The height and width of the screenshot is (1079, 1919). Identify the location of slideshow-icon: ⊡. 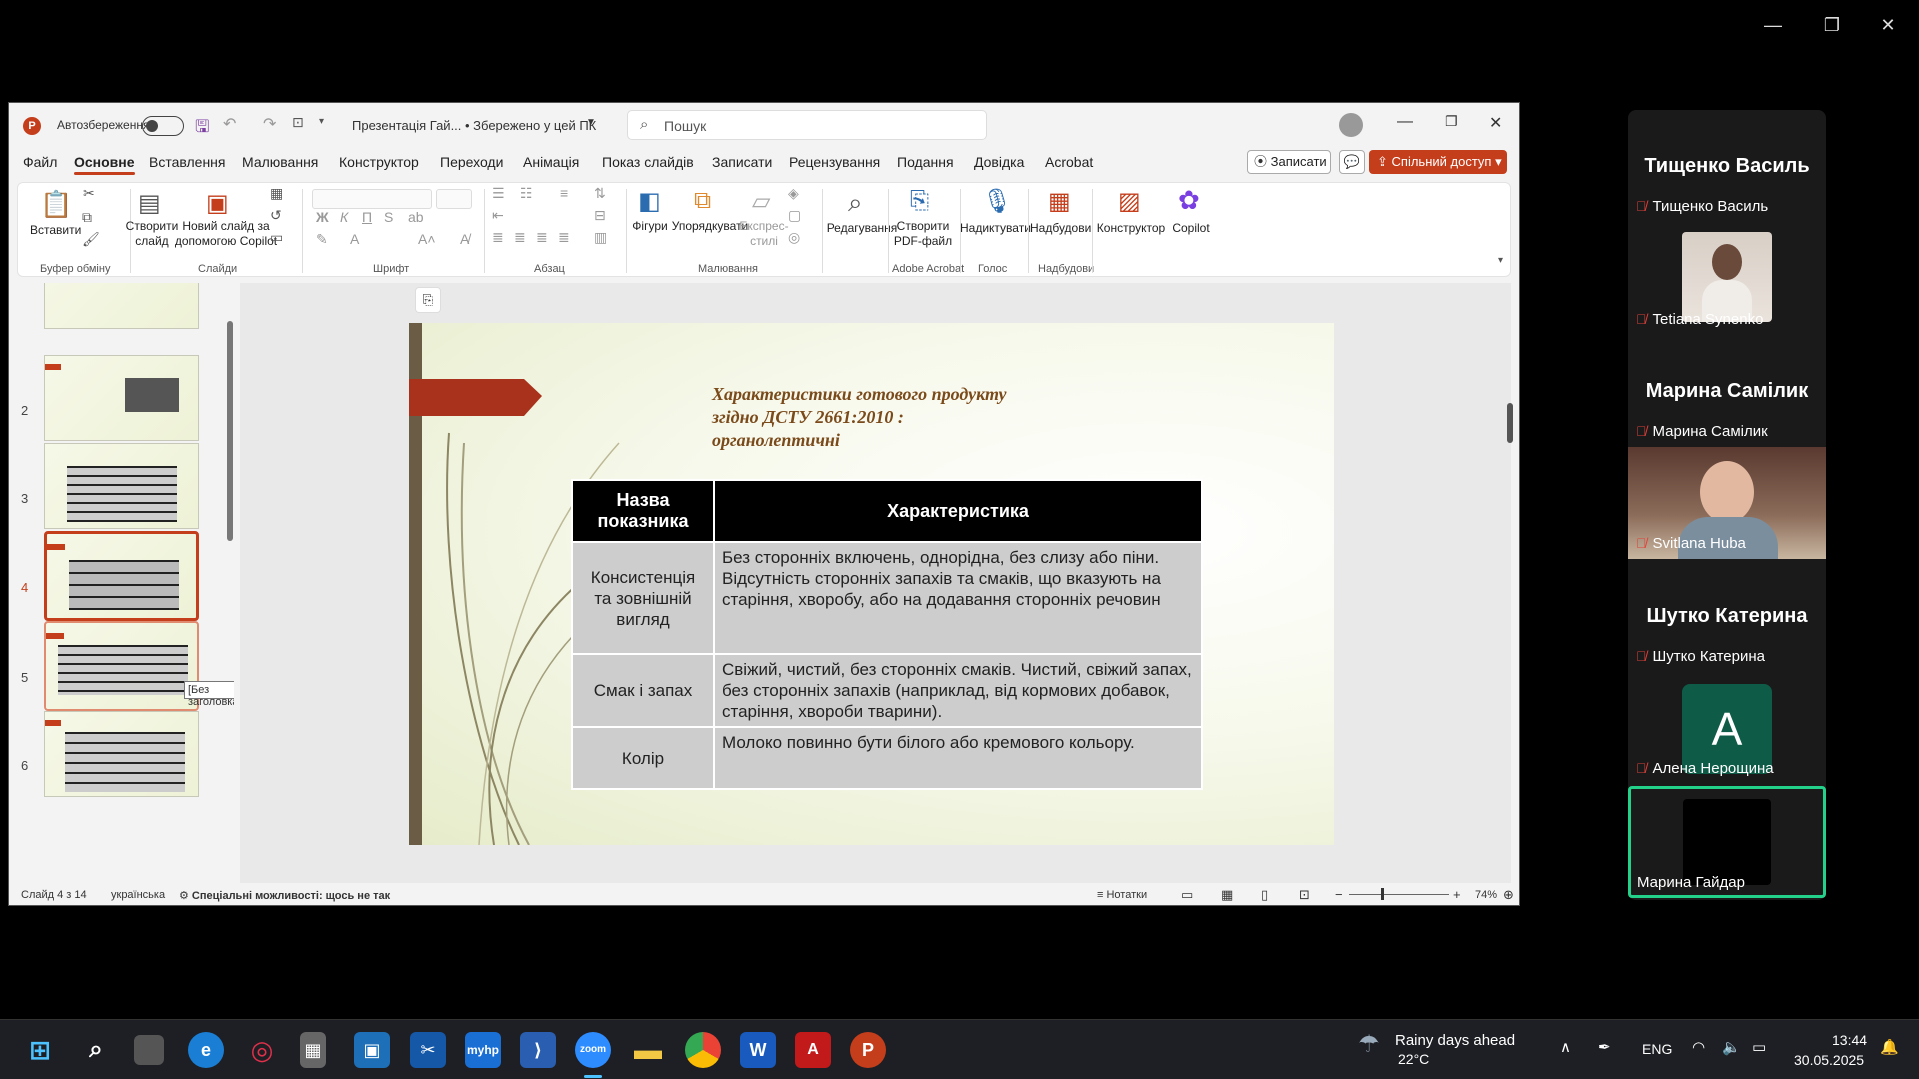
(1304, 895).